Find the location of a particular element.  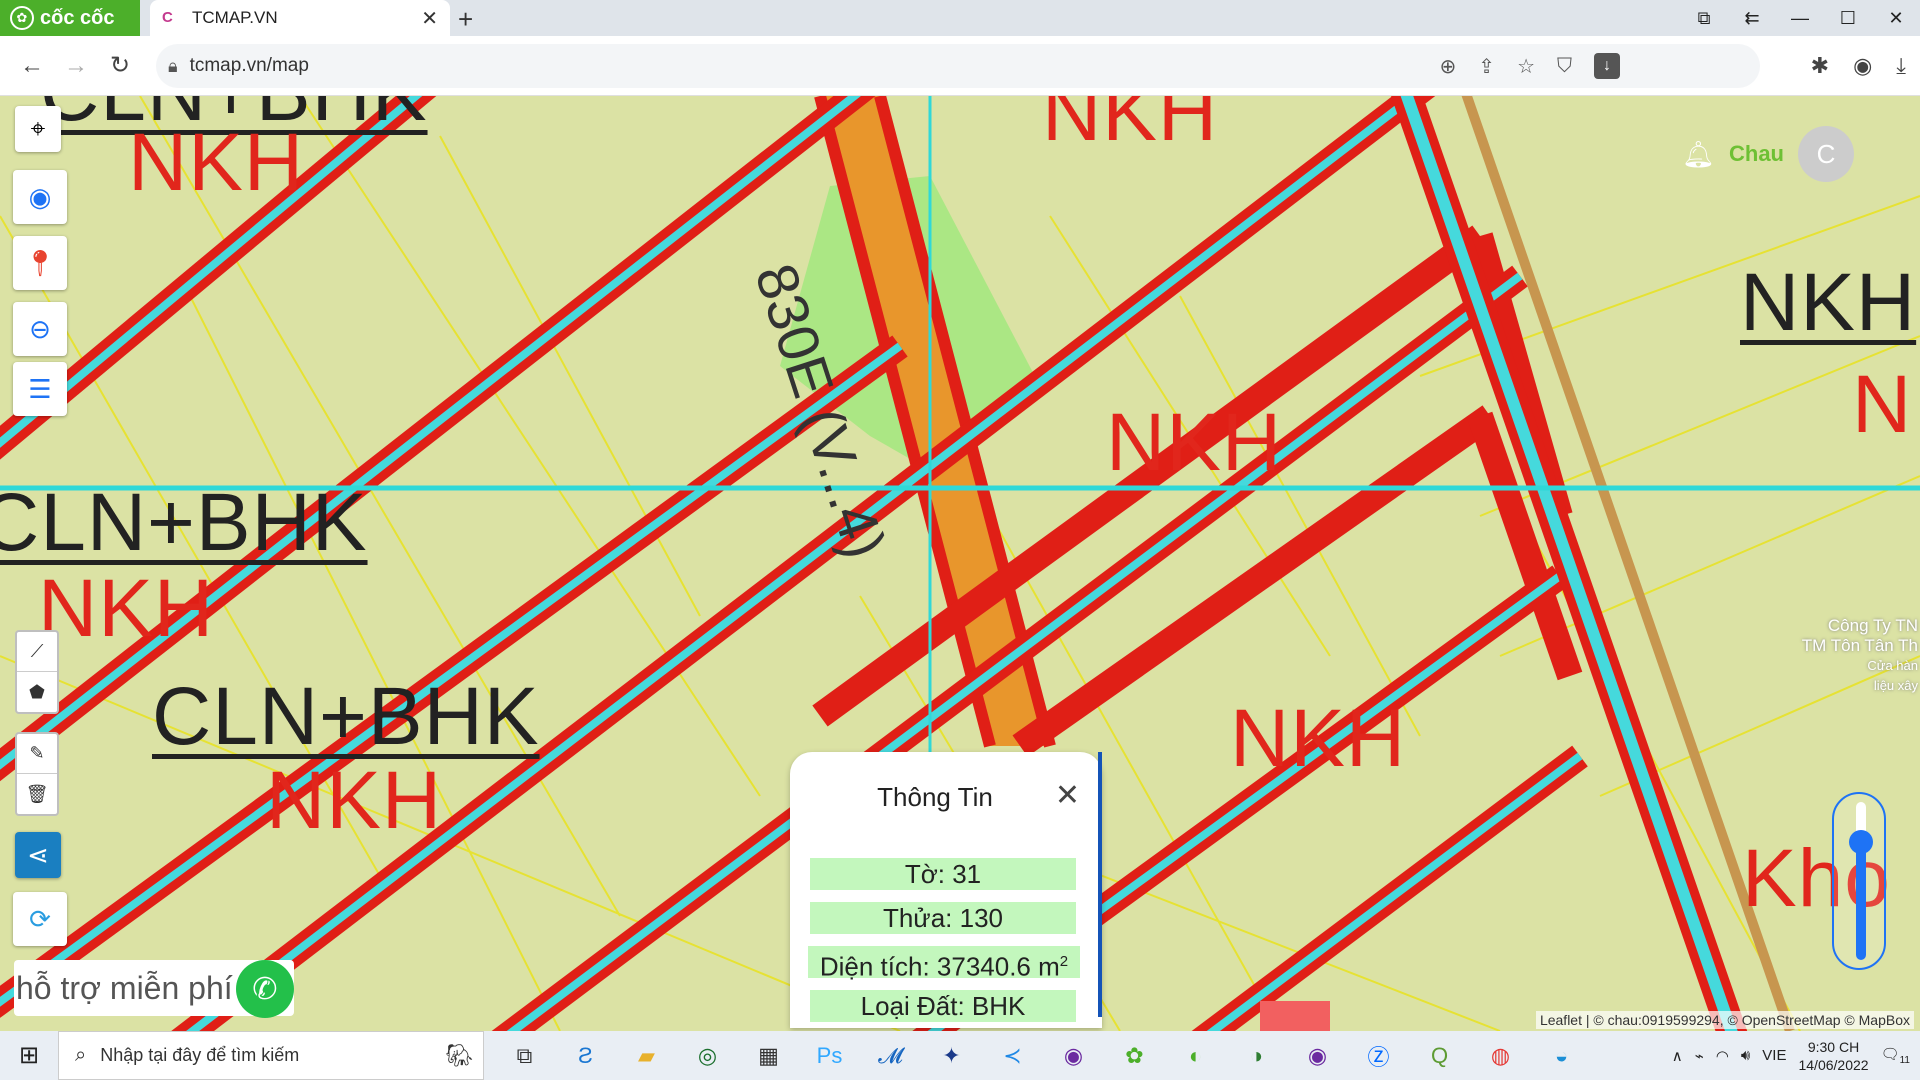

search-highlight-icon: 🐘︎ is located at coordinates (459, 1055).